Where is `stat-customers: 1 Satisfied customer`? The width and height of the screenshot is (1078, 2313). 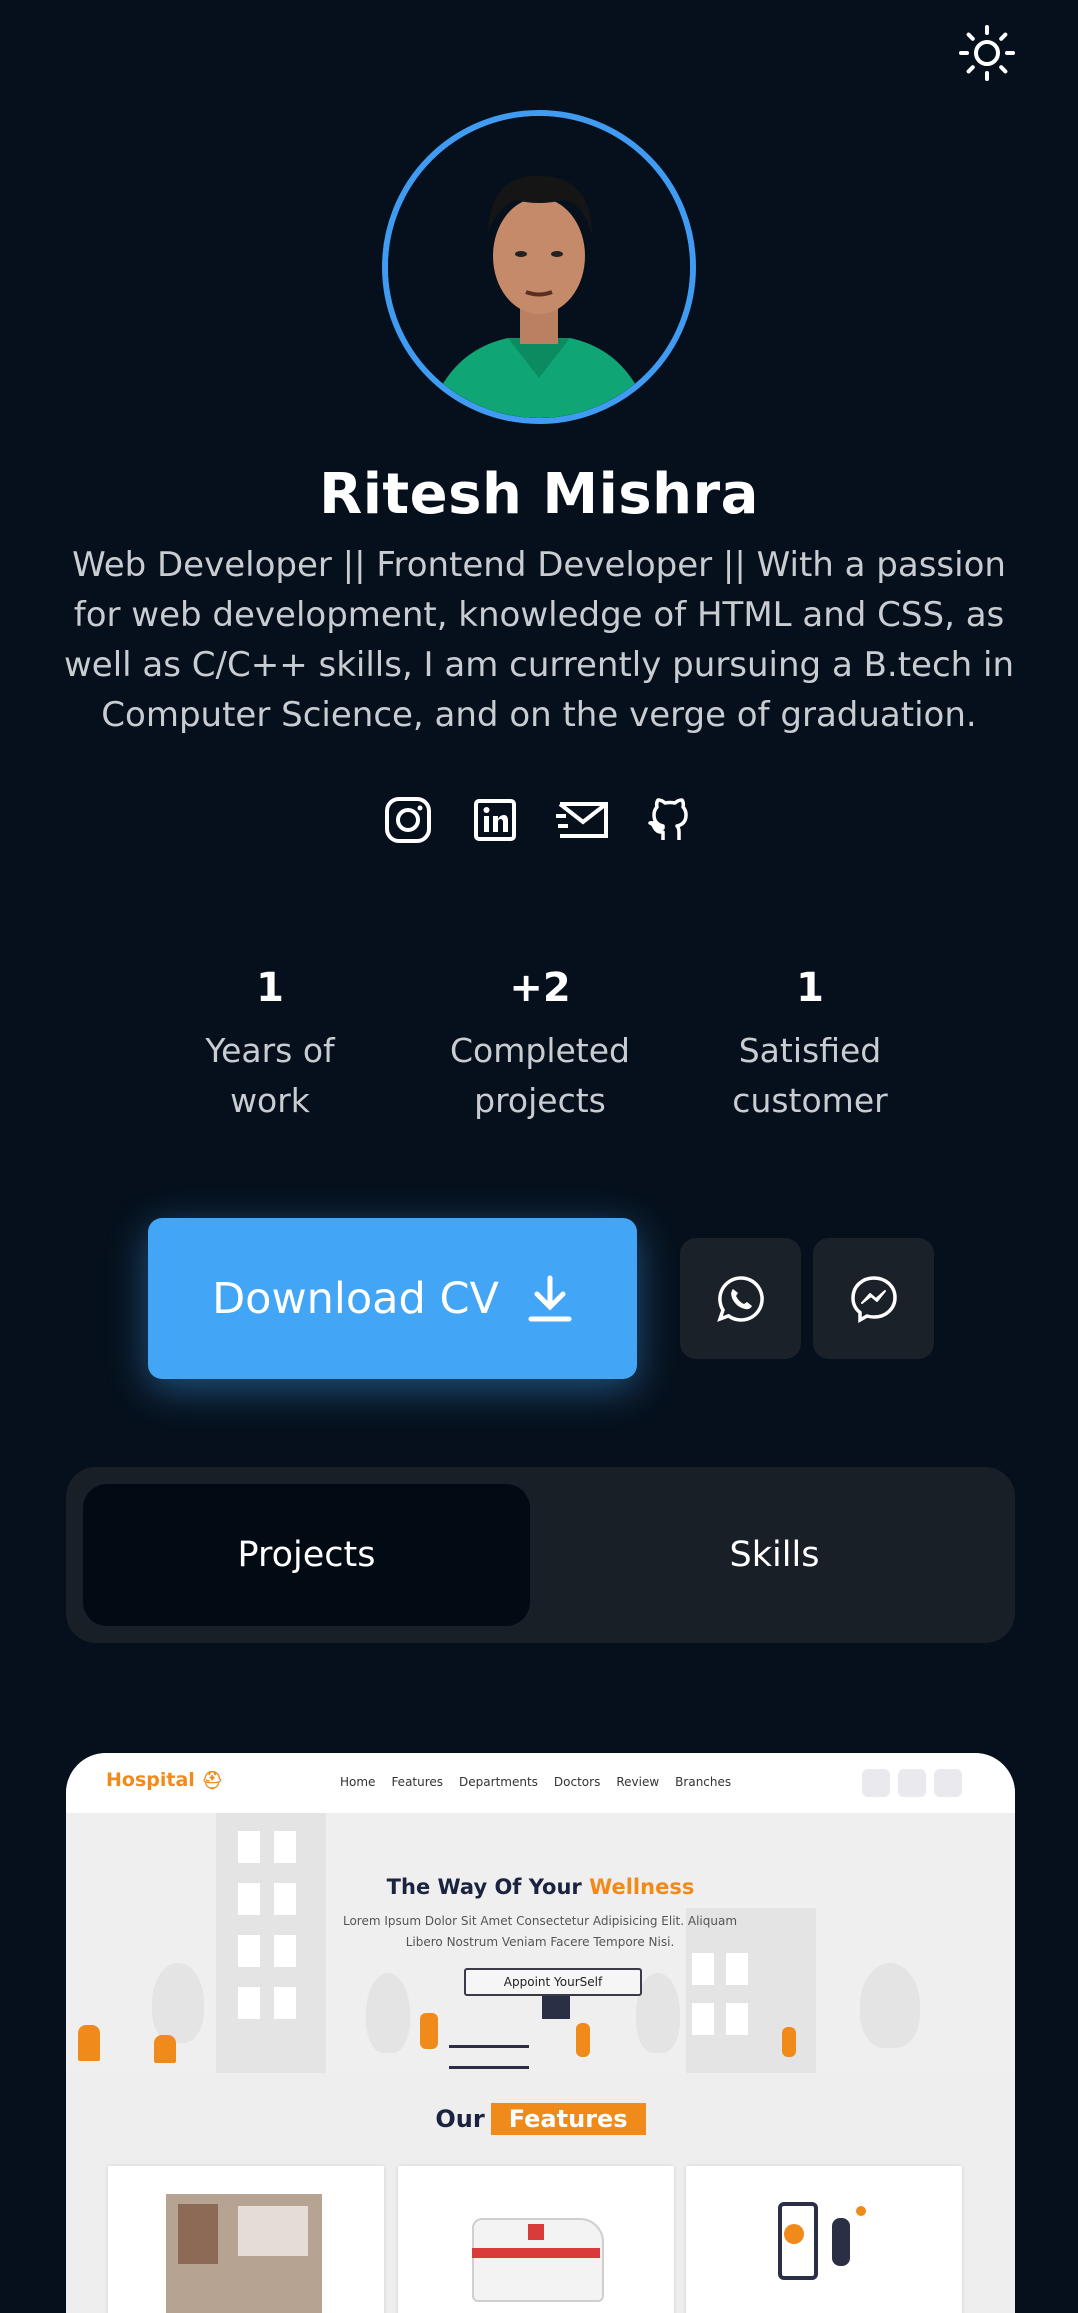
stat-customers: 1 Satisfied customer is located at coordinates (810, 1042).